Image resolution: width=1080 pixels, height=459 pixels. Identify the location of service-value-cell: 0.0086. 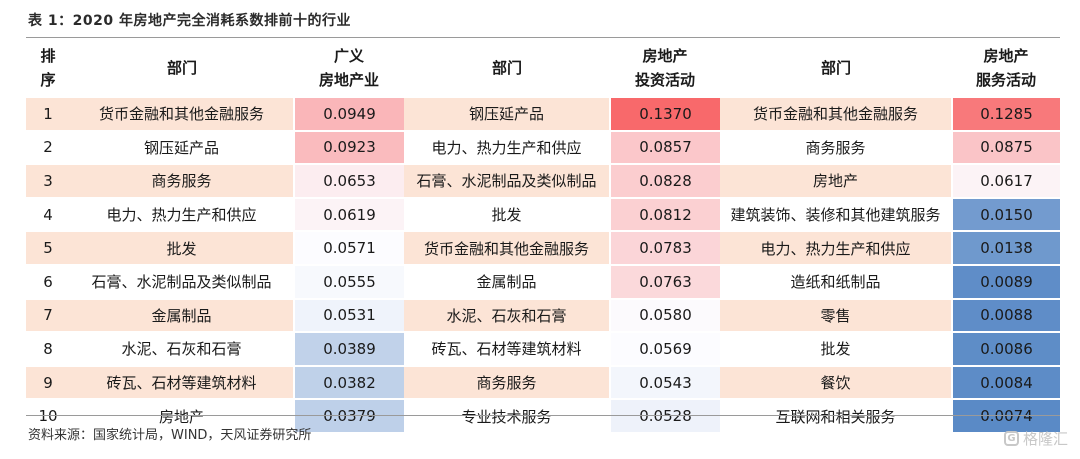
(1005, 348).